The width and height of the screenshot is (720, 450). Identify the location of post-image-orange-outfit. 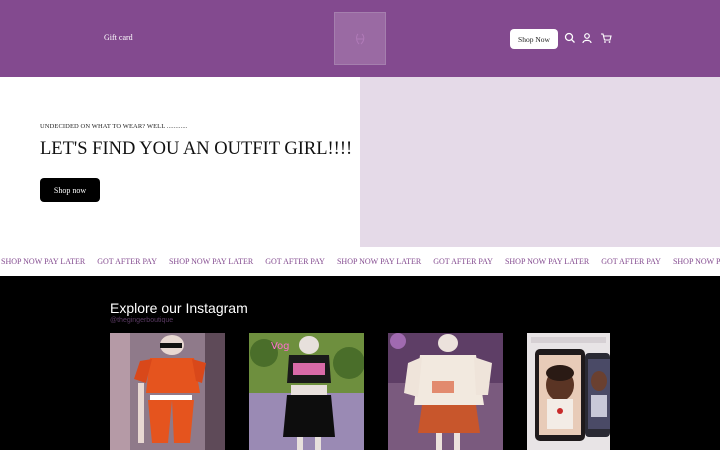
(167, 391).